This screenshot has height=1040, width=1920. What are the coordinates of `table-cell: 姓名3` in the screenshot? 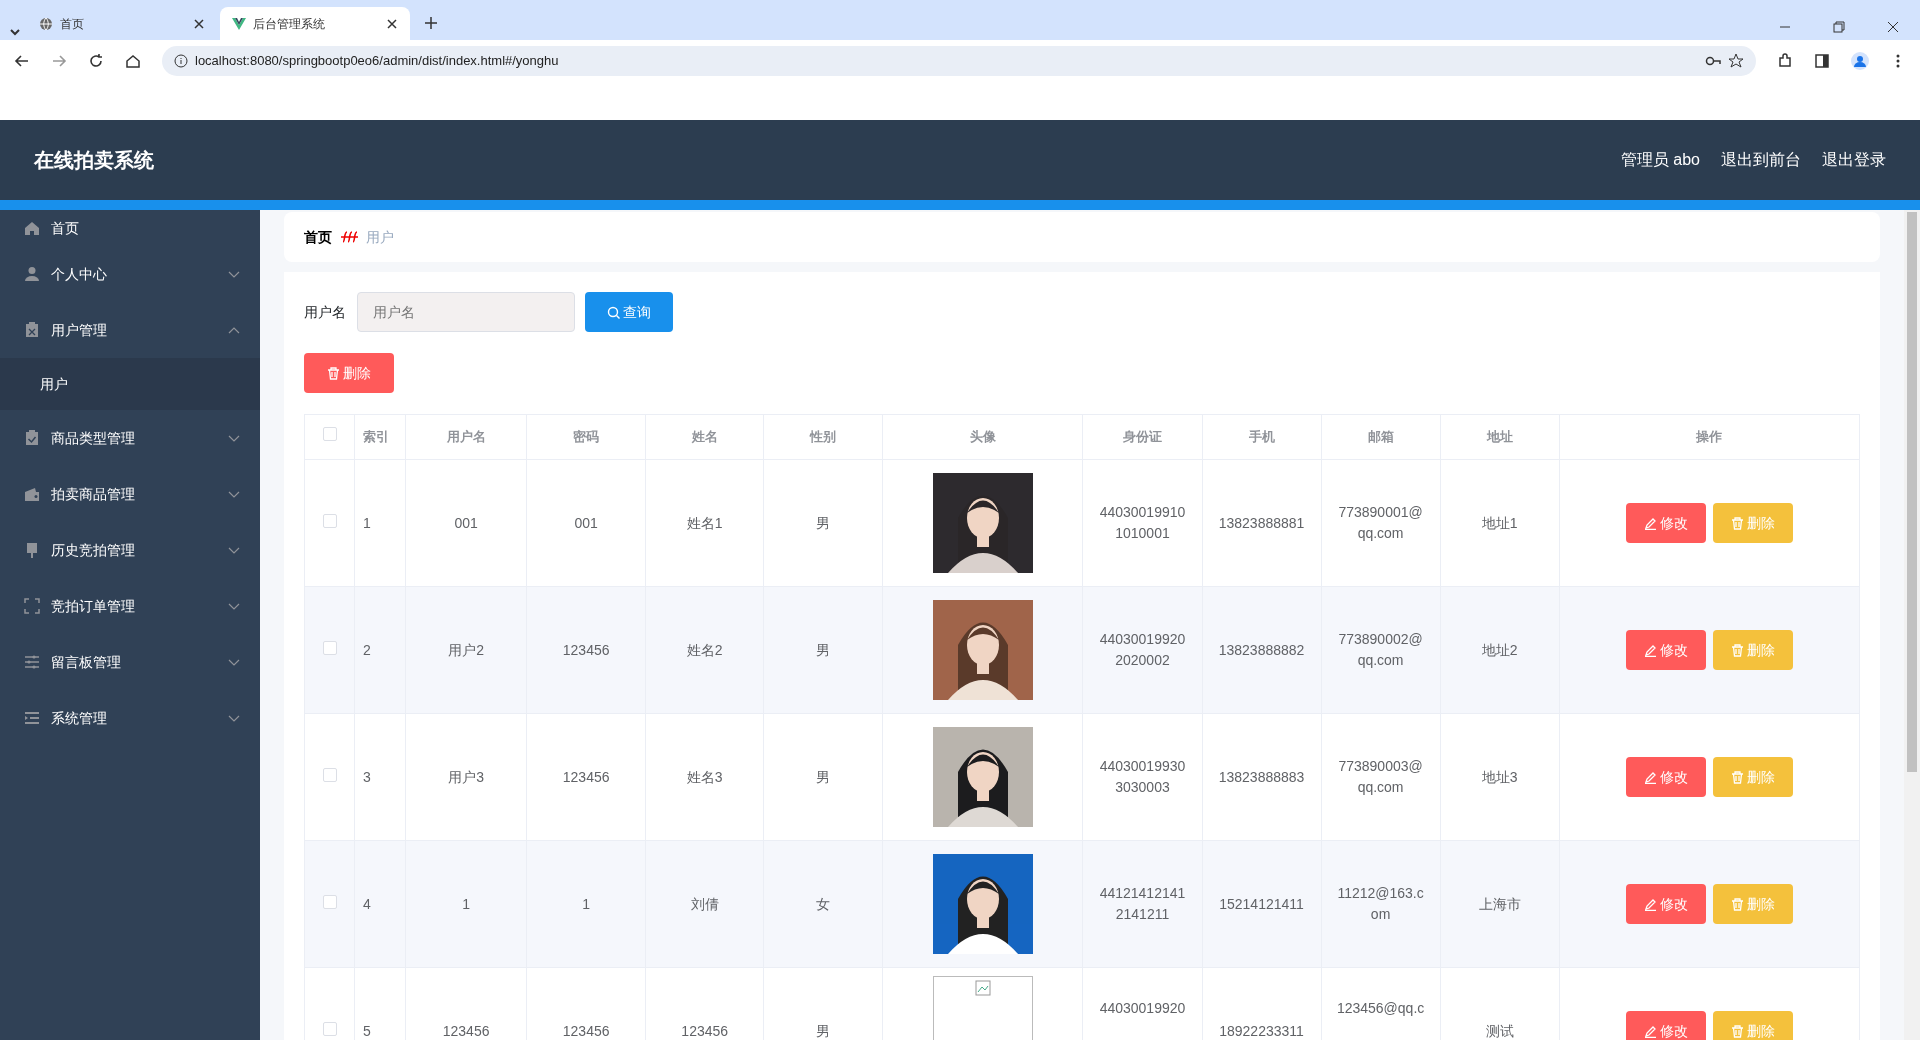 It's located at (704, 777).